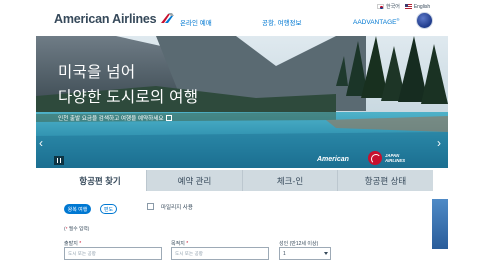 The height and width of the screenshot is (263, 500). Describe the element at coordinates (284, 253) in the screenshot. I see `passenger-count-value: 1` at that location.